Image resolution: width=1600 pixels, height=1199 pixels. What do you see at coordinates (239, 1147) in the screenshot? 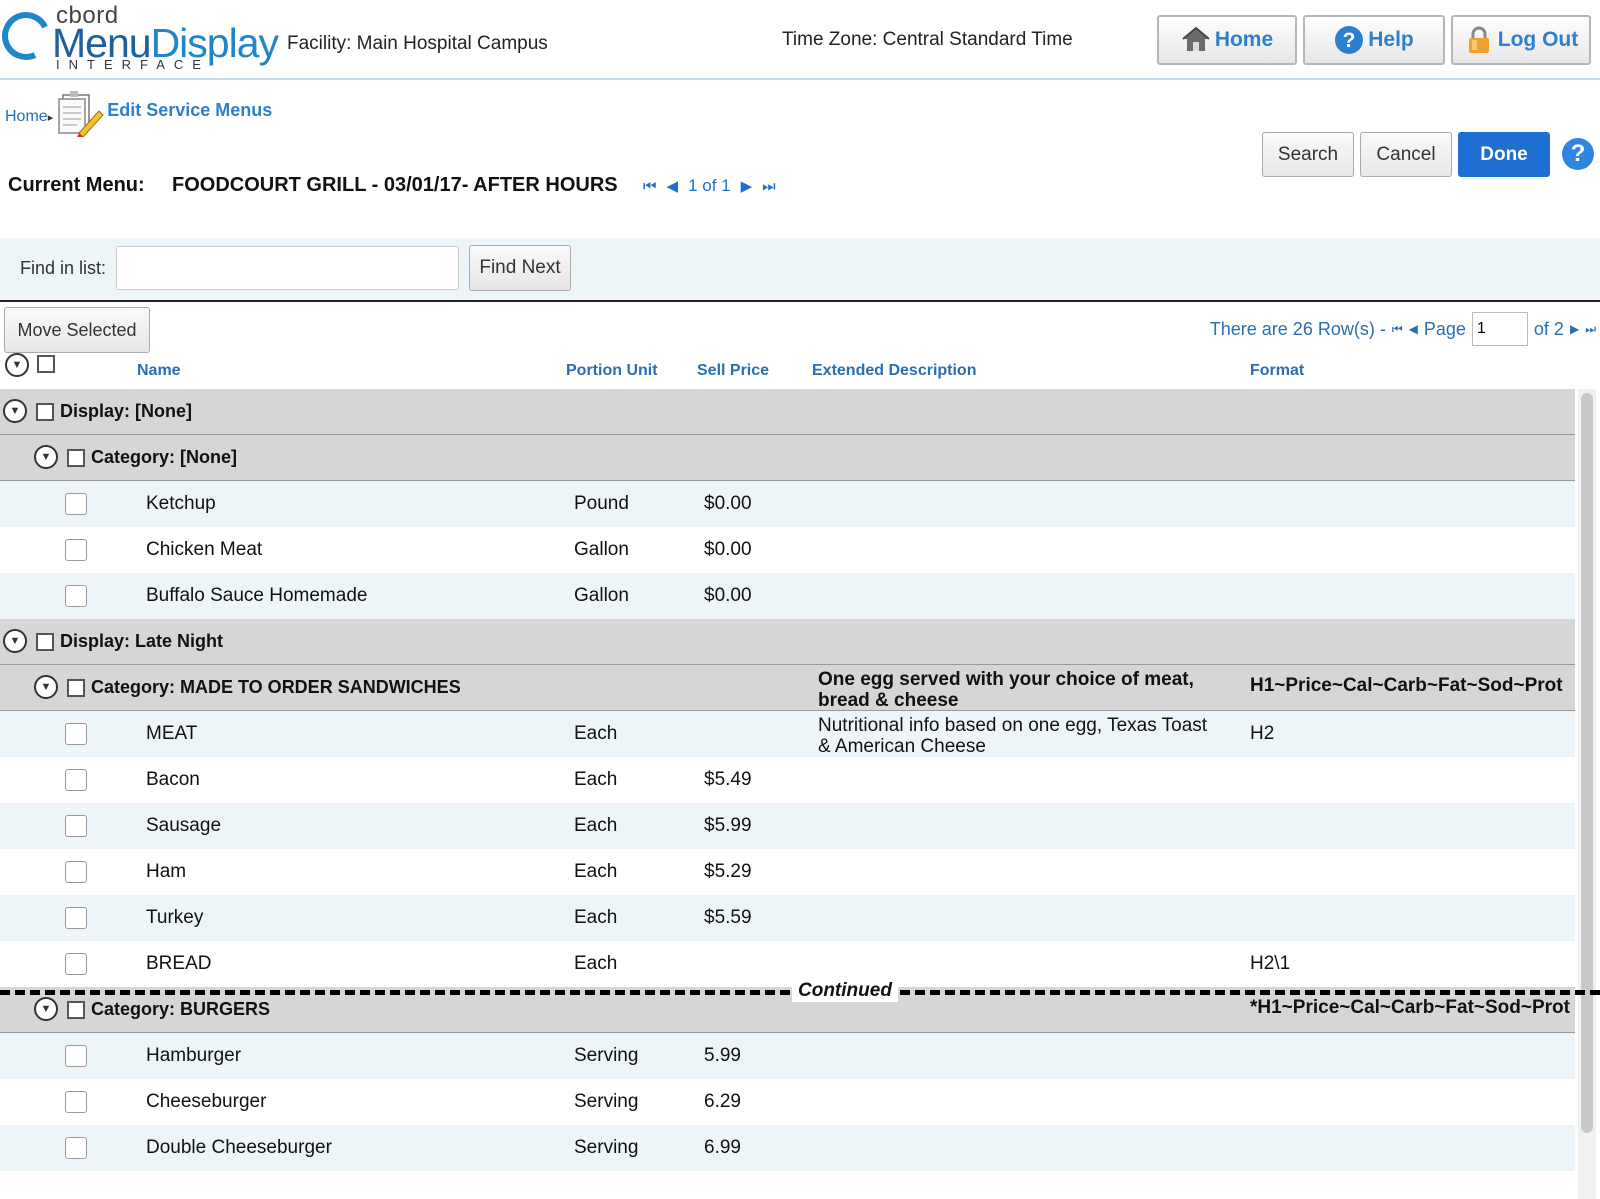
I see `item-name: Double Cheeseburger` at bounding box center [239, 1147].